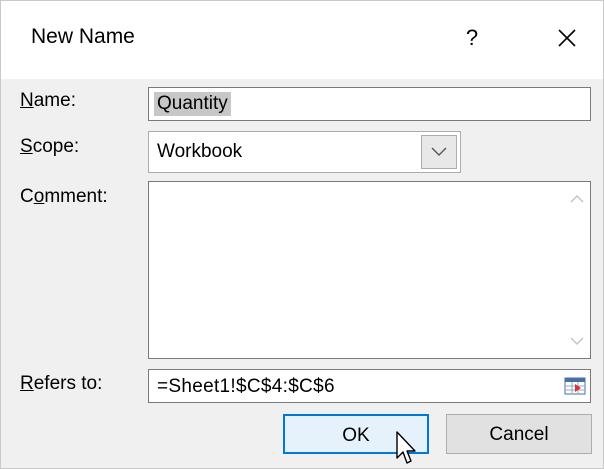  What do you see at coordinates (83, 36) in the screenshot?
I see `dialog-title: New Name` at bounding box center [83, 36].